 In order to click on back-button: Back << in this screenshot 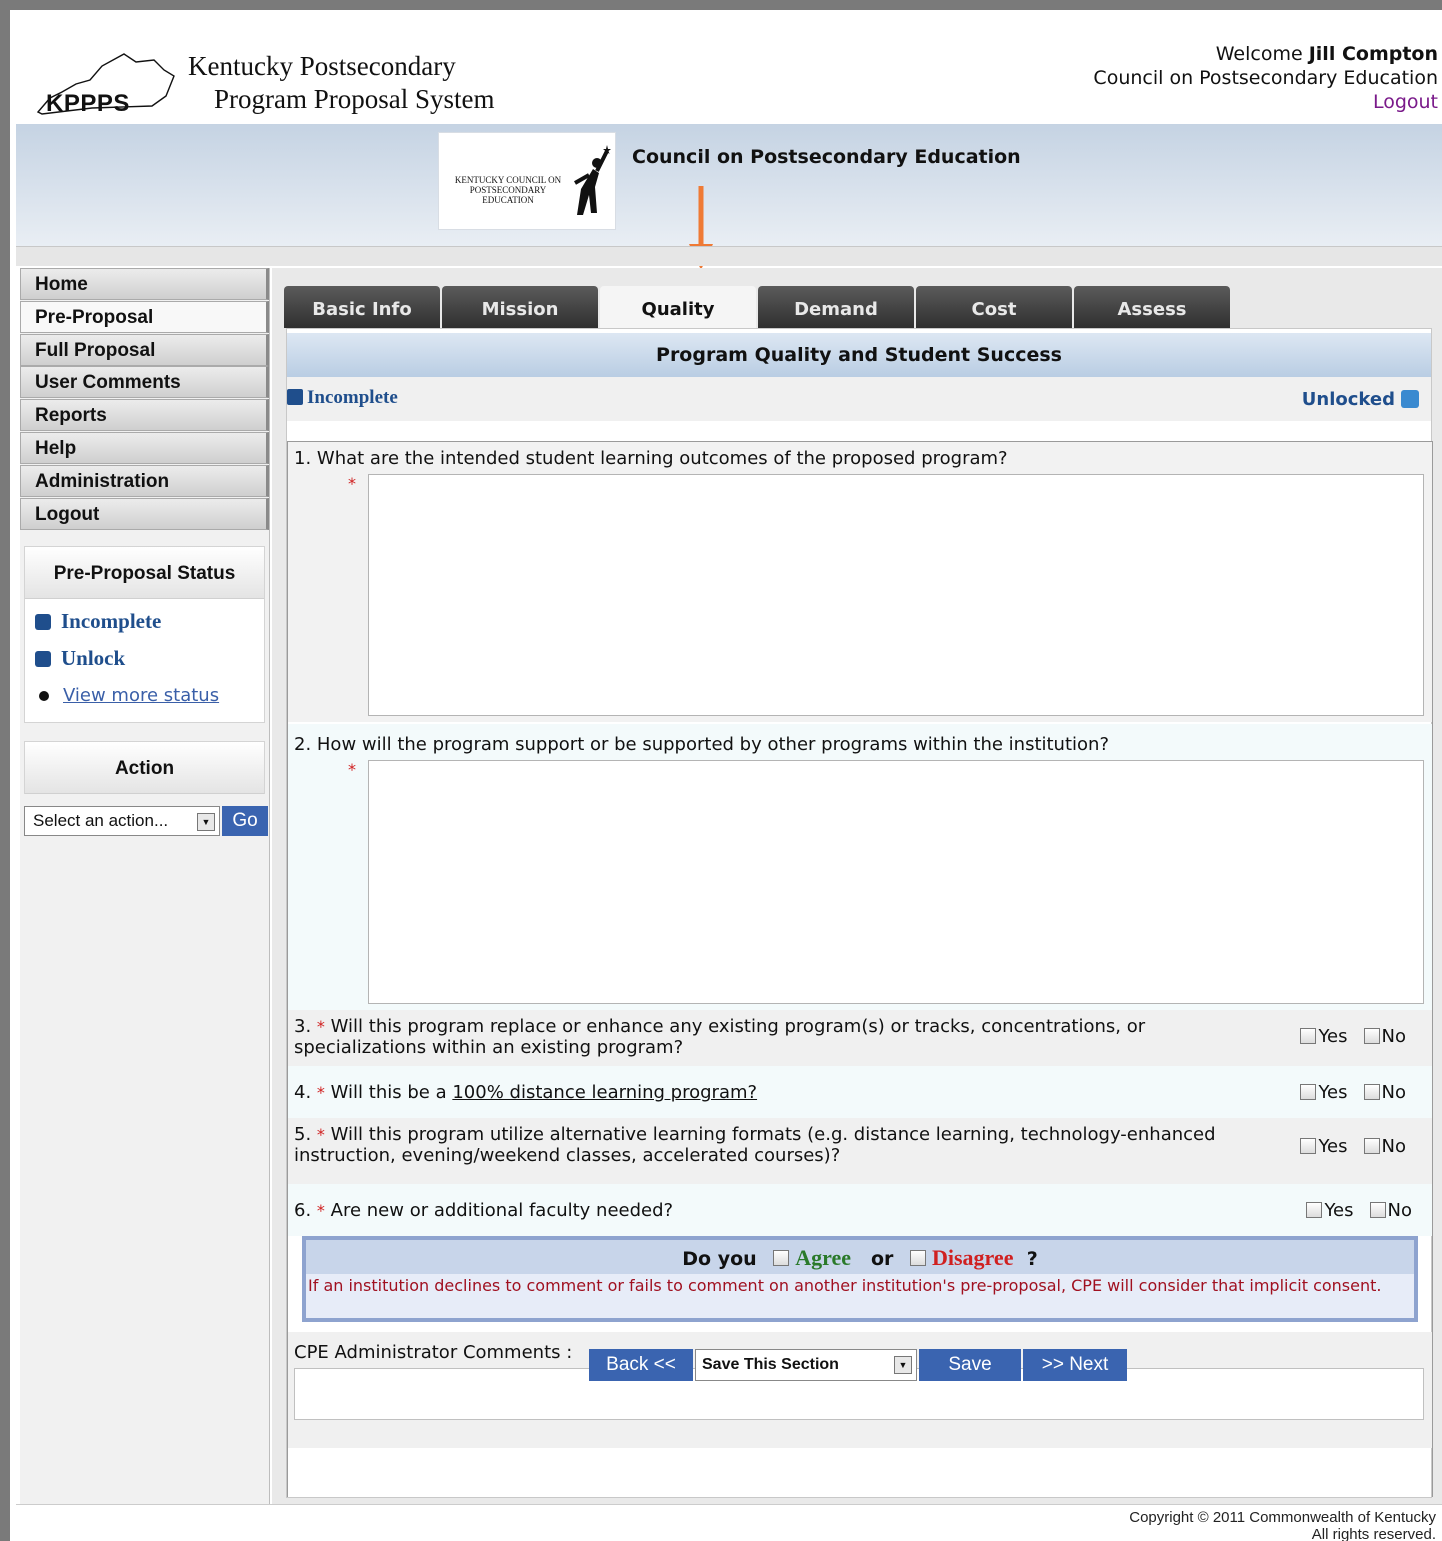, I will do `click(641, 1365)`.